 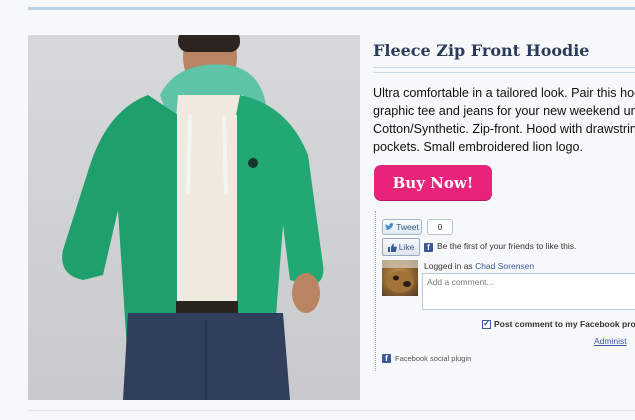 I want to click on top-divider, so click(x=331, y=8).